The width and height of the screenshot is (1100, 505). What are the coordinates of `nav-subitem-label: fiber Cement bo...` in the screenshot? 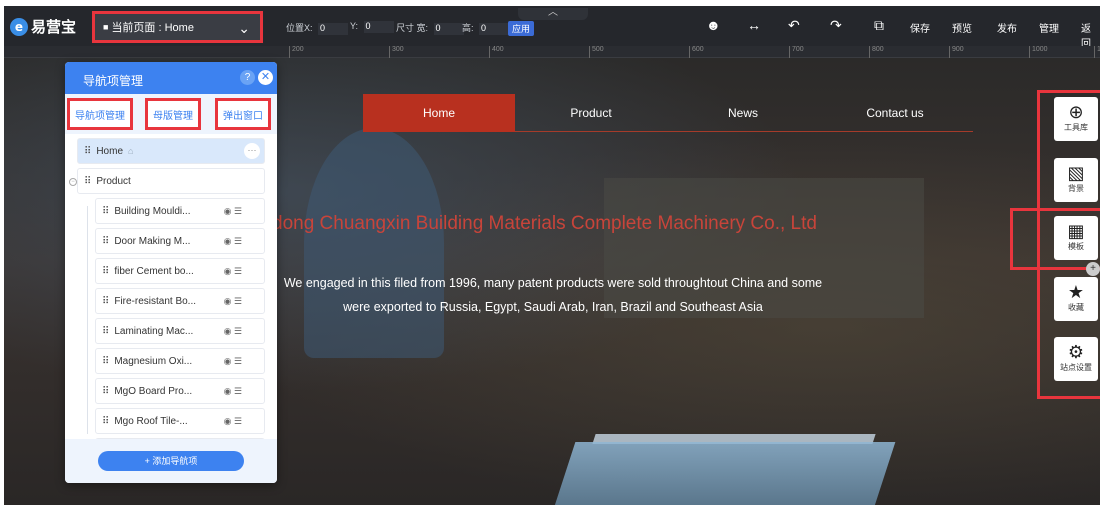 It's located at (154, 271).